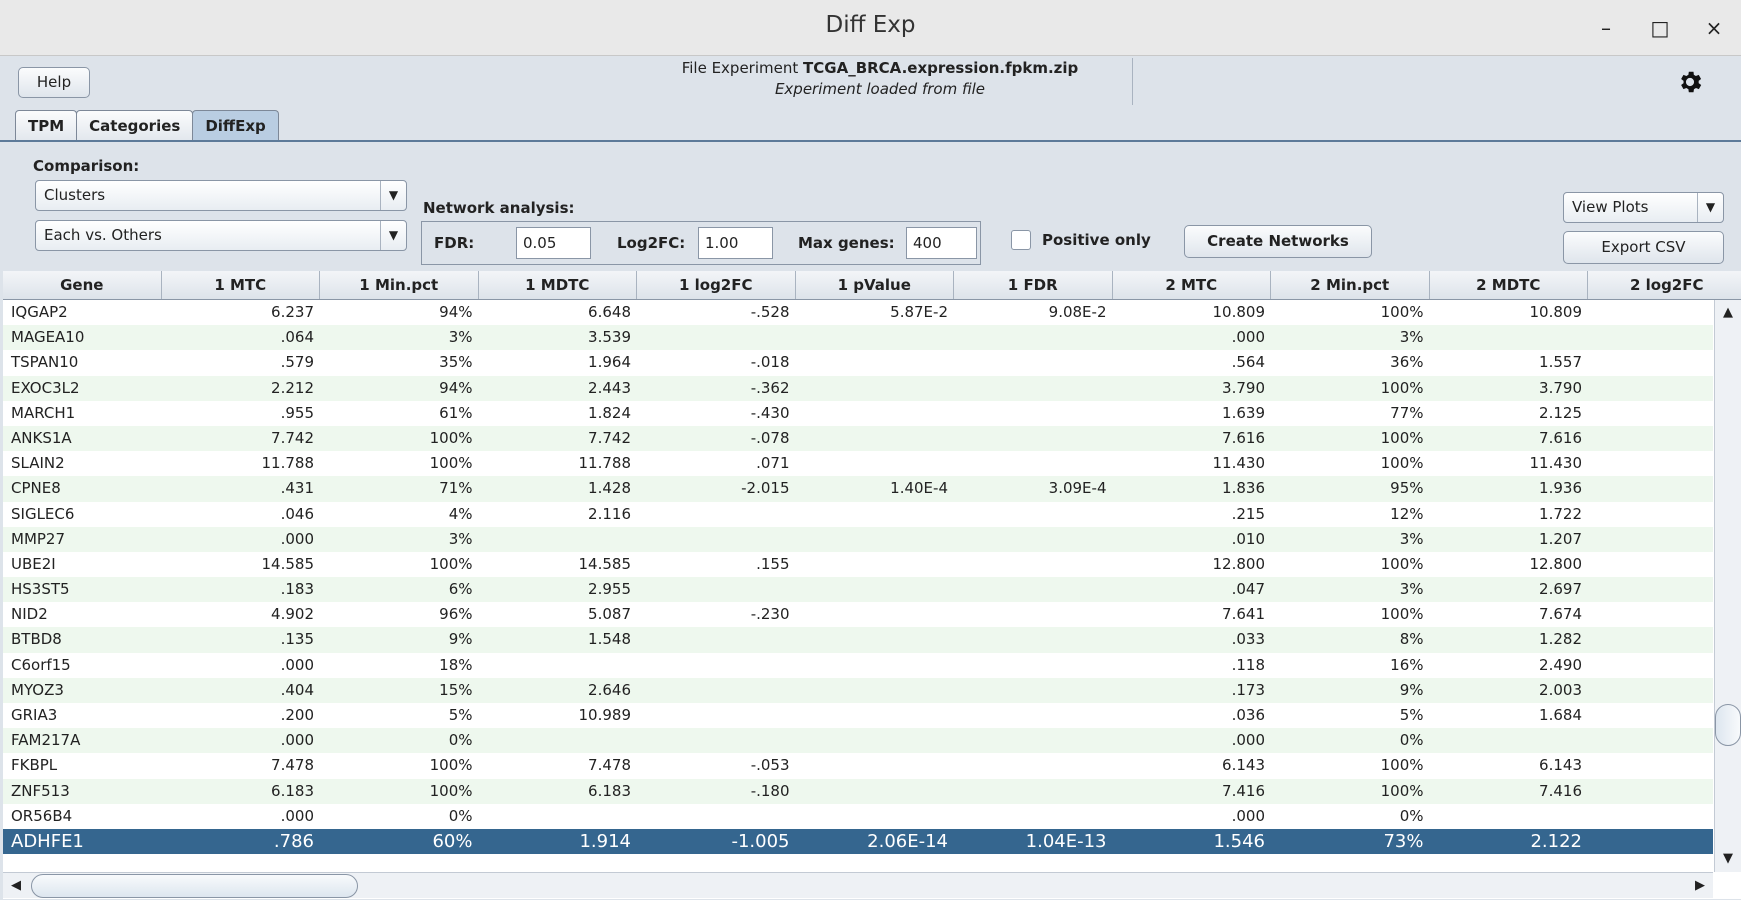  What do you see at coordinates (456, 312) in the screenshot?
I see `table-cell: 94%` at bounding box center [456, 312].